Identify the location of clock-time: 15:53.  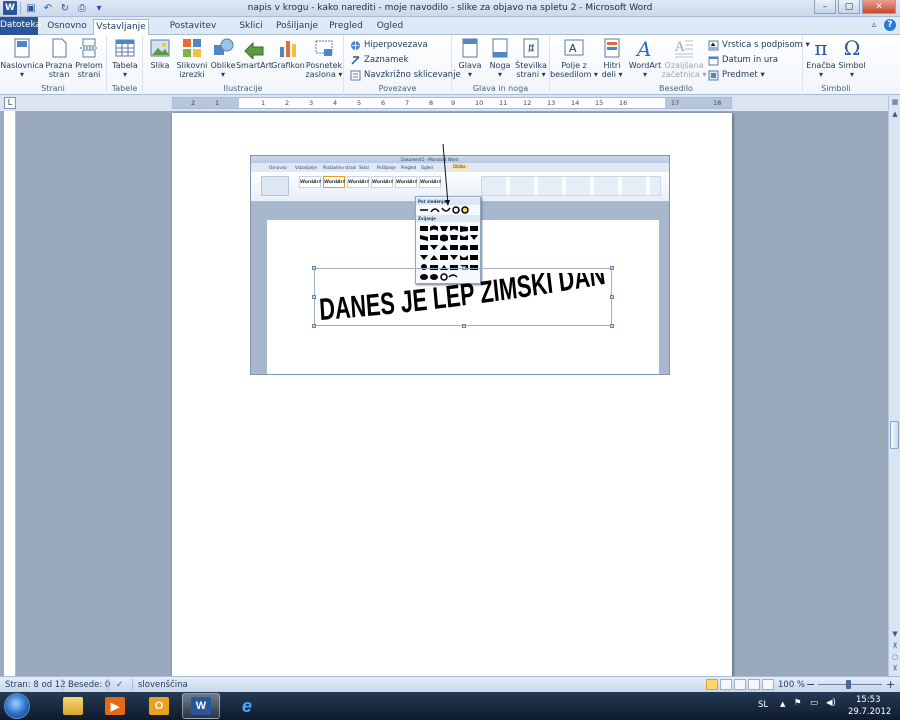
(868, 700).